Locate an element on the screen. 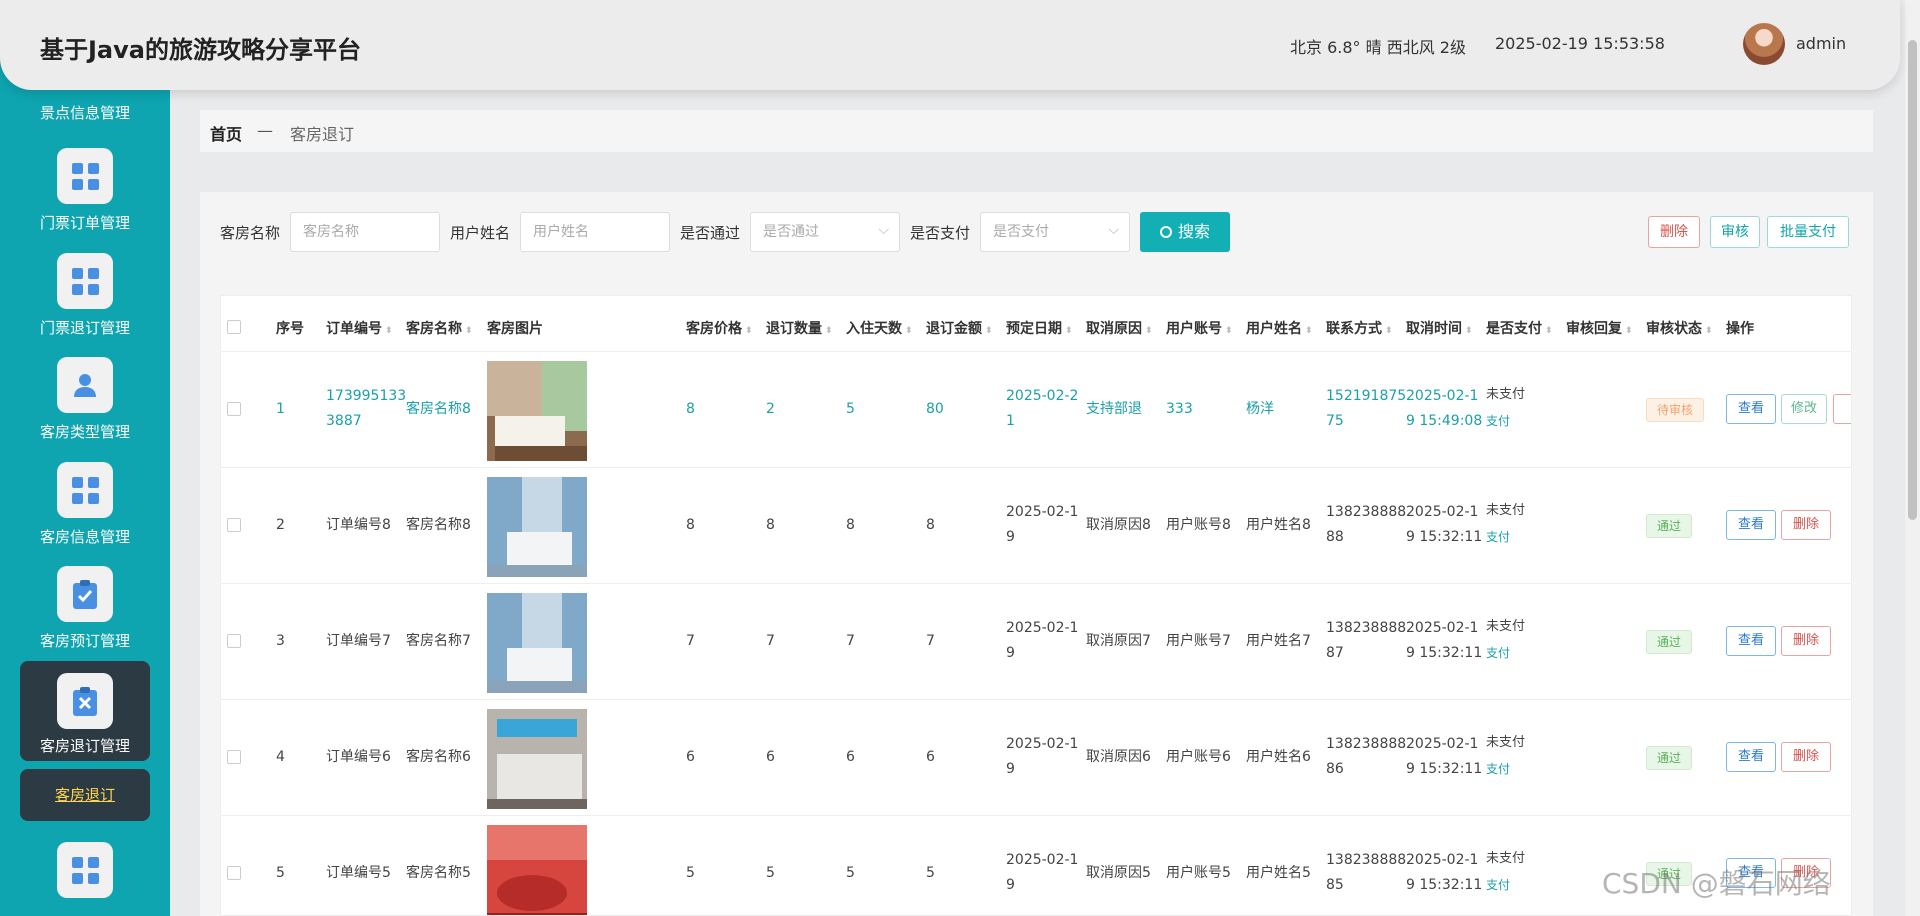  approved-select-value: 是否通过 is located at coordinates (791, 232).